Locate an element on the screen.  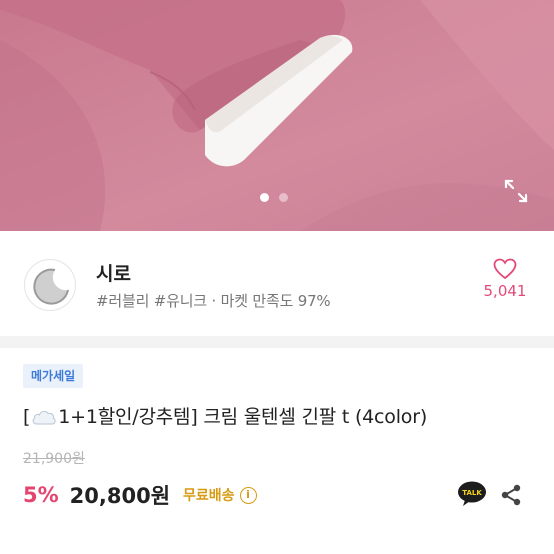
kakao-talk-icon: TALK is located at coordinates (472, 494).